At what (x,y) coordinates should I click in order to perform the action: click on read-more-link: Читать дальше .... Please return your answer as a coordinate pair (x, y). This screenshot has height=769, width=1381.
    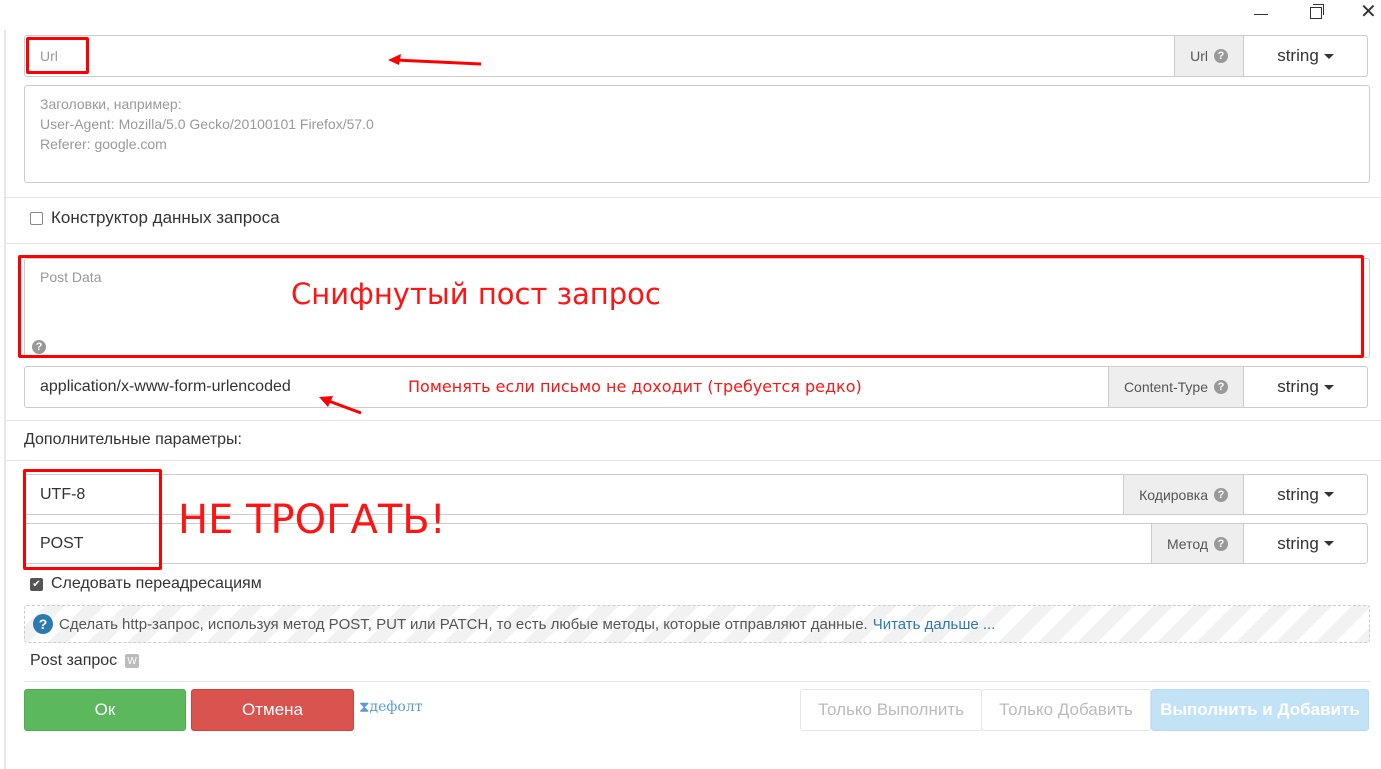
    Looking at the image, I should click on (934, 624).